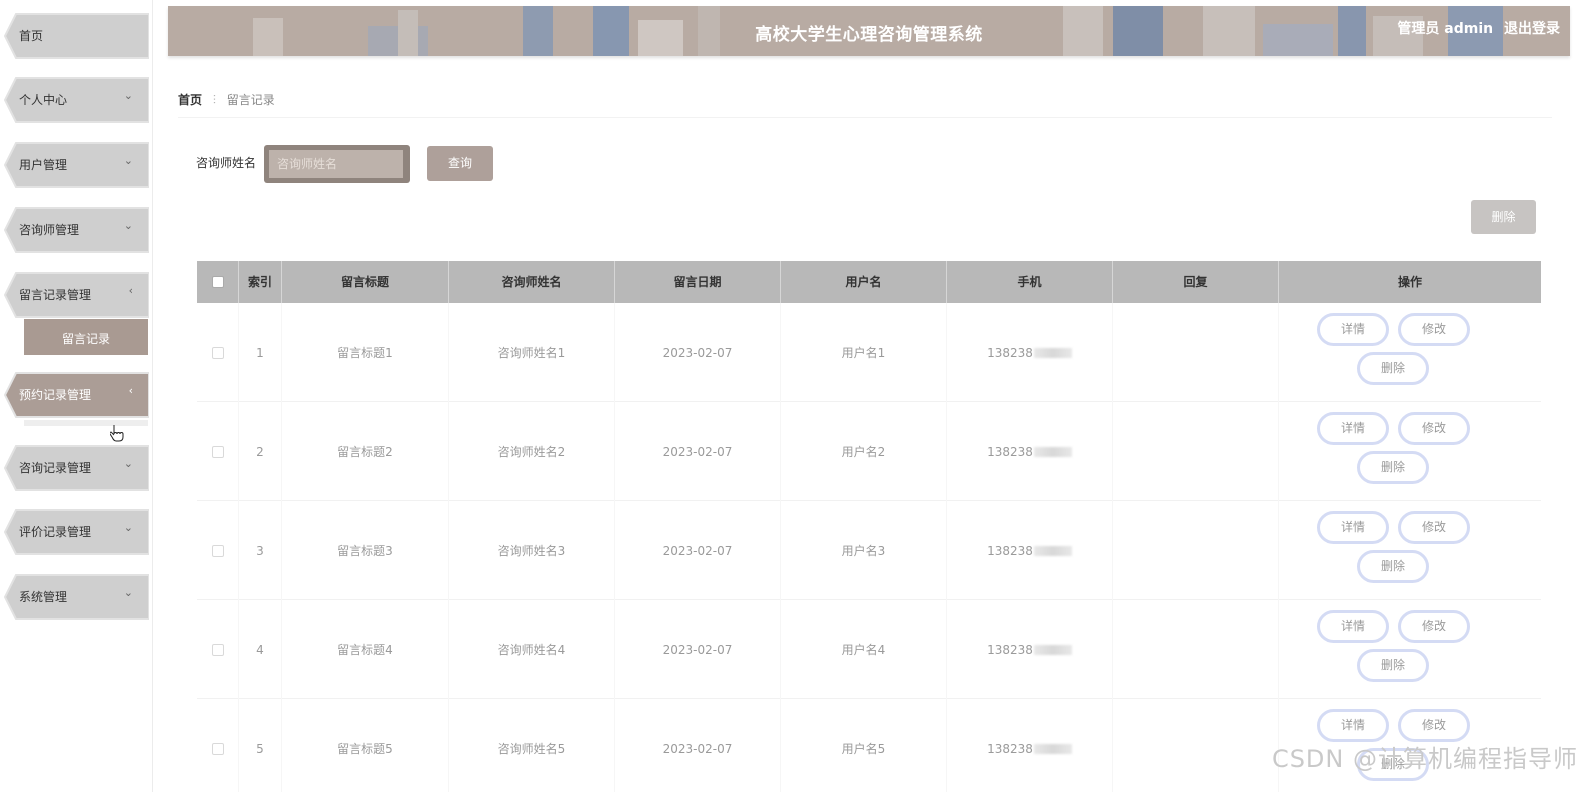 This screenshot has height=792, width=1586. I want to click on header-user-area: 管理员 admin 退出登录, so click(1475, 28).